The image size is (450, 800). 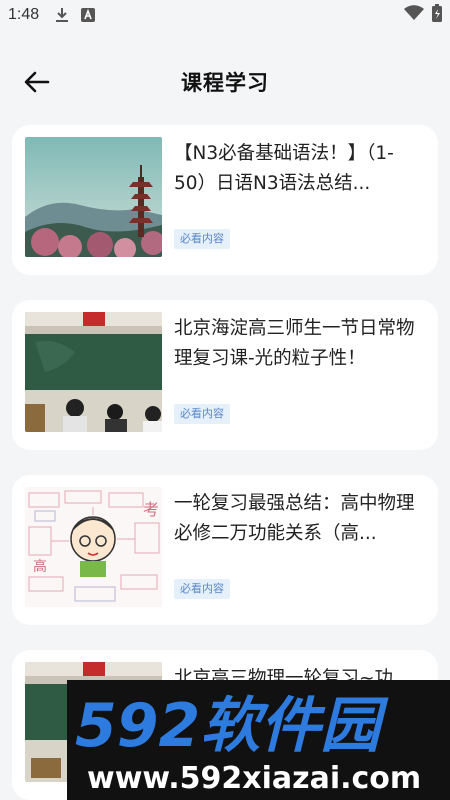 What do you see at coordinates (294, 343) in the screenshot?
I see `course-title: 北京海淀高三师生一节日常物理复习课-光的粒子性！` at bounding box center [294, 343].